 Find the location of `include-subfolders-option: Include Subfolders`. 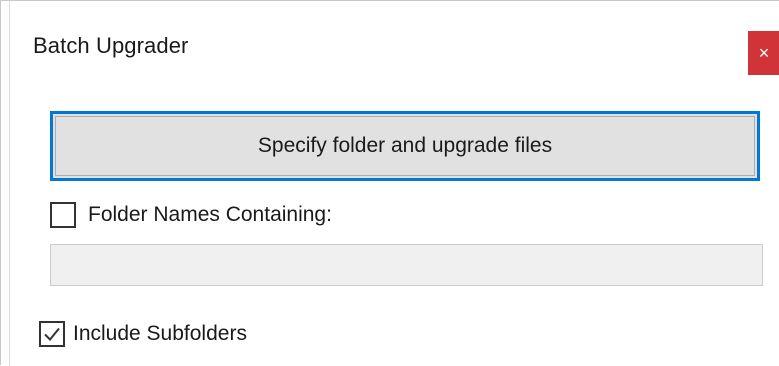

include-subfolders-option: Include Subfolders is located at coordinates (143, 334).